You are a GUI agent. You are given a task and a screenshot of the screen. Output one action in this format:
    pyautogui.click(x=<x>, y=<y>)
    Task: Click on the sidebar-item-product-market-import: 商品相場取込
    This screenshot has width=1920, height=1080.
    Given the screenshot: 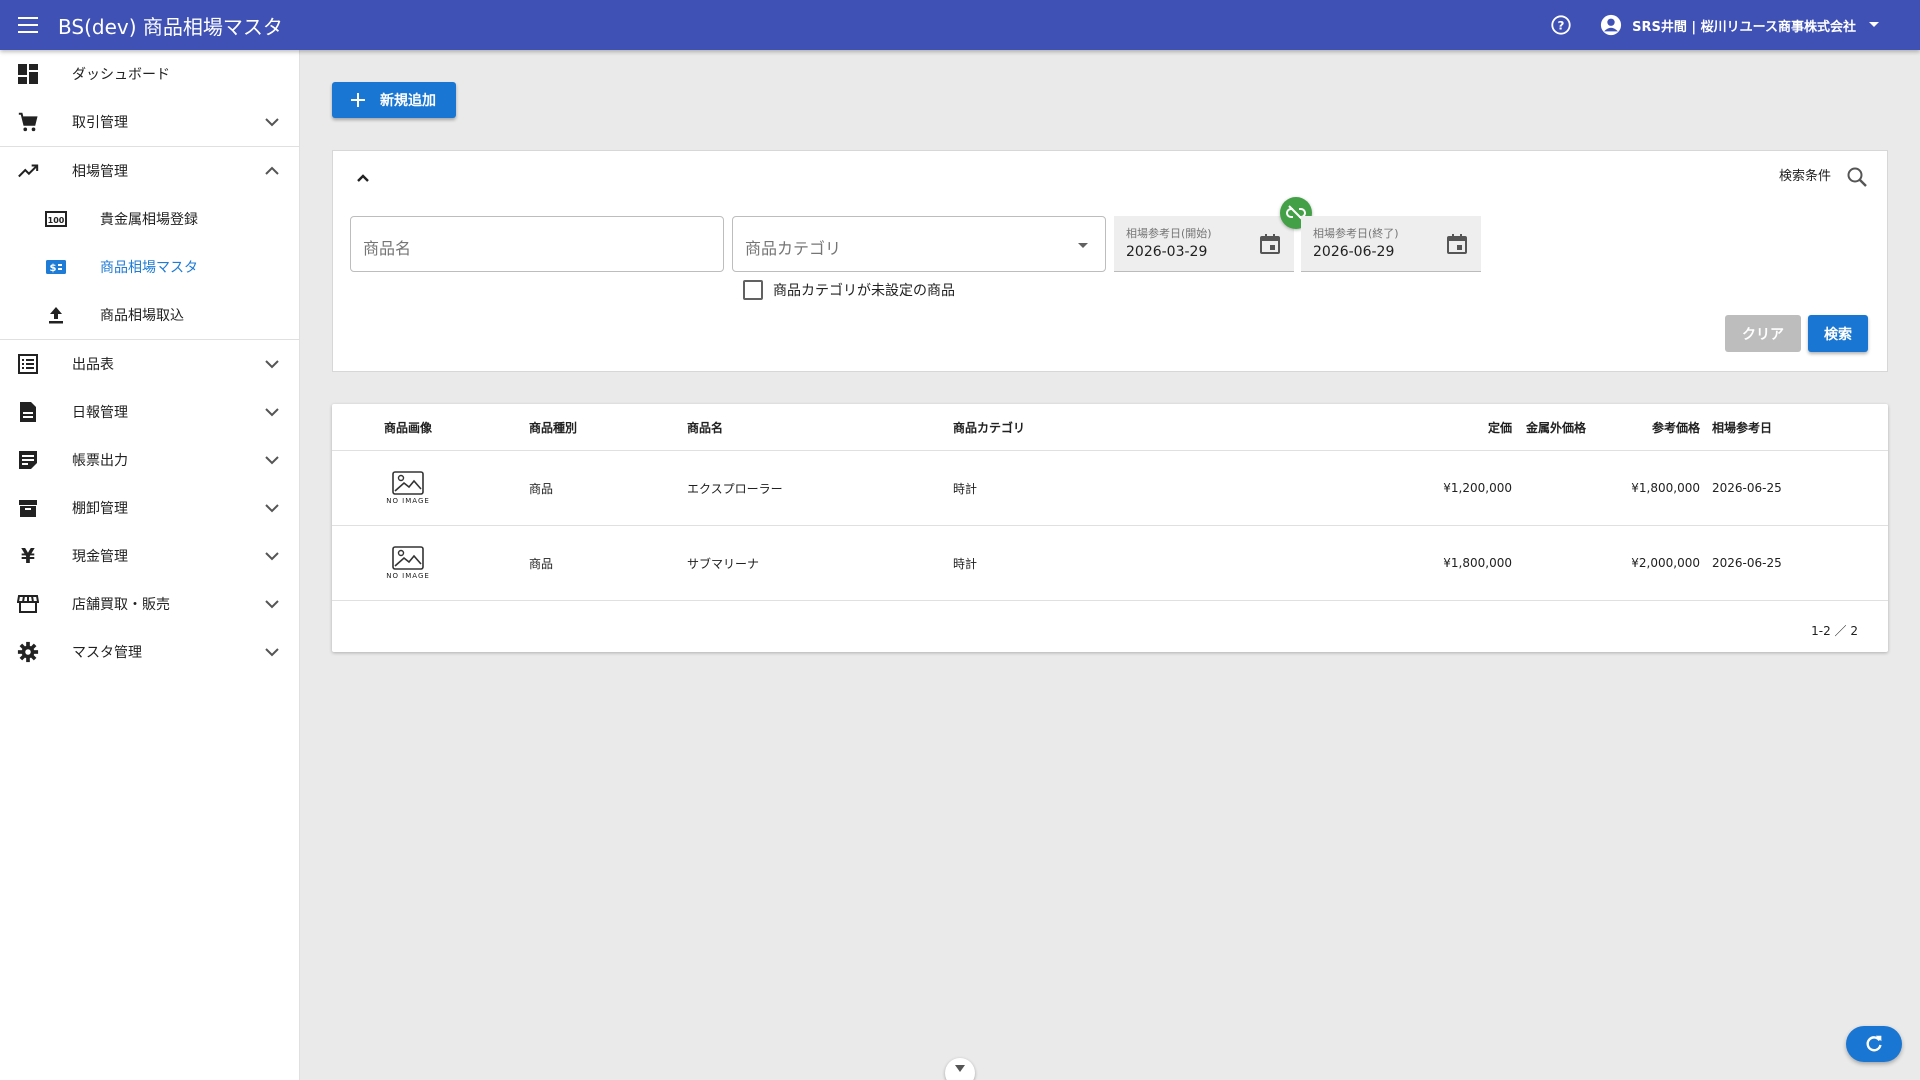 What is the action you would take?
    pyautogui.click(x=149, y=315)
    